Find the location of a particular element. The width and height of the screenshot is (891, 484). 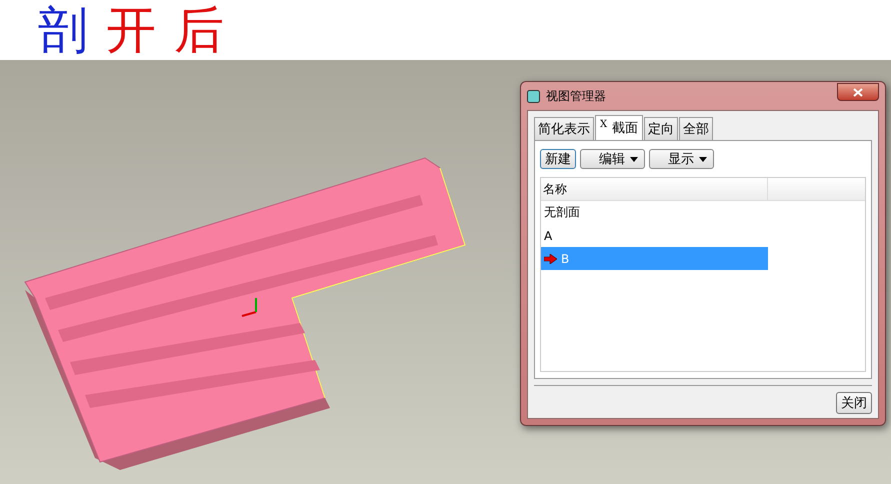

close-icon is located at coordinates (858, 92).